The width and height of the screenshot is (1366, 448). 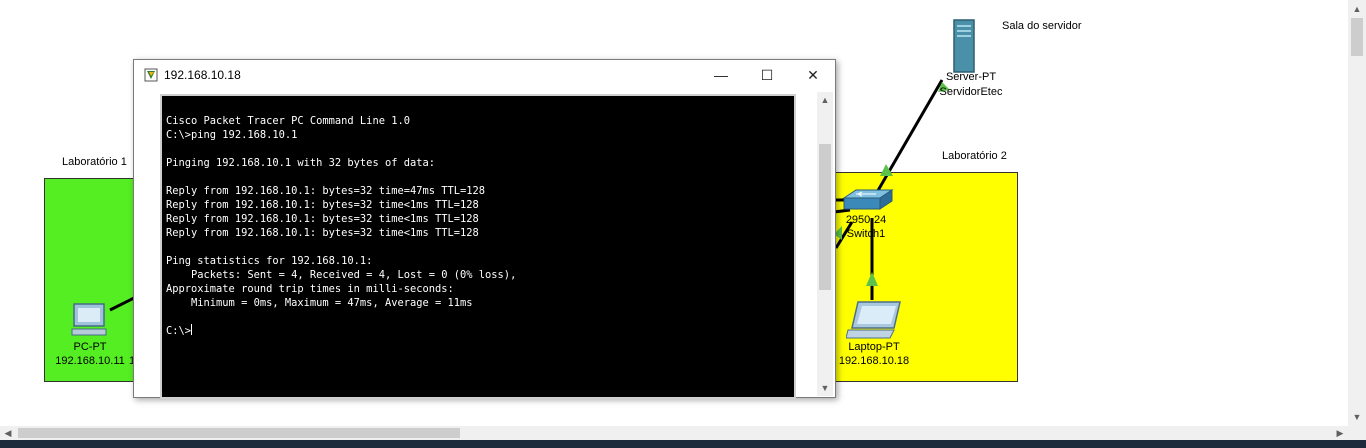 What do you see at coordinates (964, 46) in the screenshot?
I see `server-icon` at bounding box center [964, 46].